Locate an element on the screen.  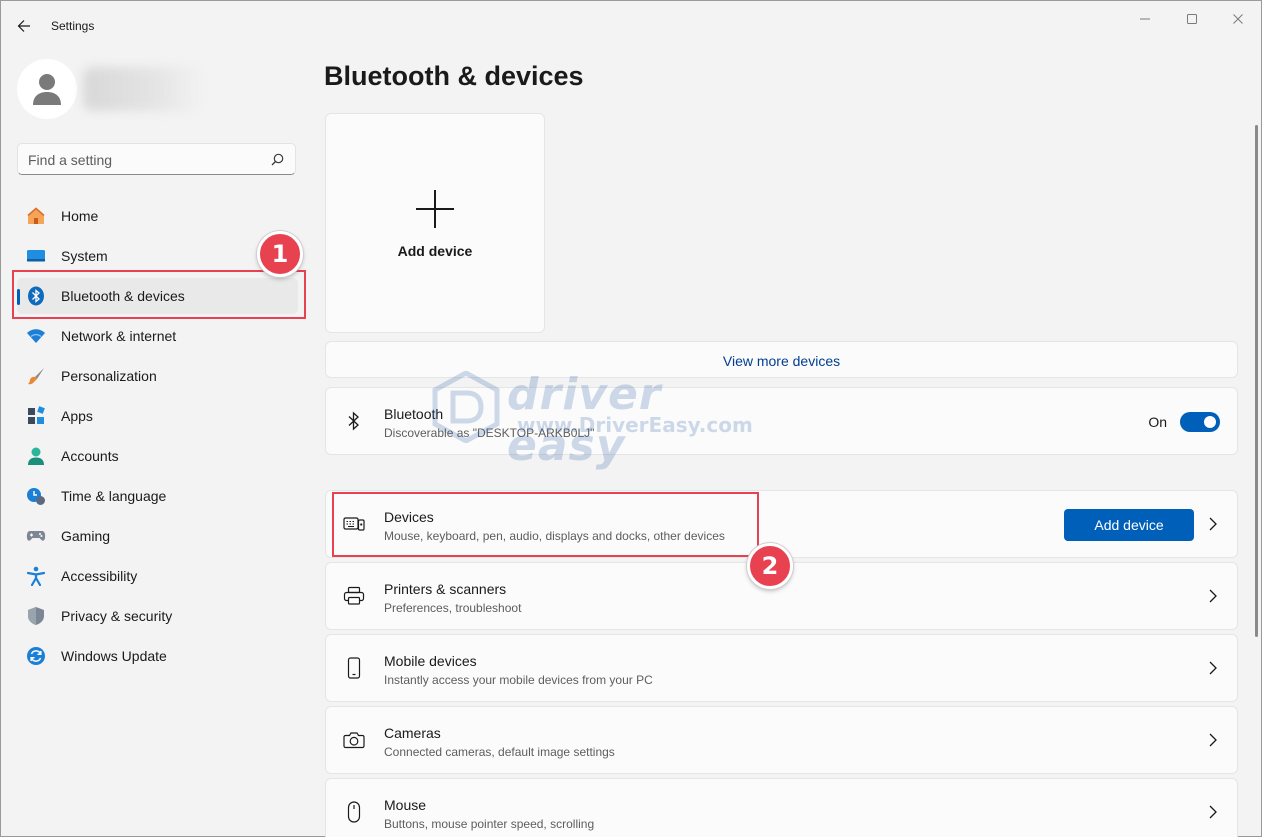
maximize-button is located at coordinates (1192, 19).